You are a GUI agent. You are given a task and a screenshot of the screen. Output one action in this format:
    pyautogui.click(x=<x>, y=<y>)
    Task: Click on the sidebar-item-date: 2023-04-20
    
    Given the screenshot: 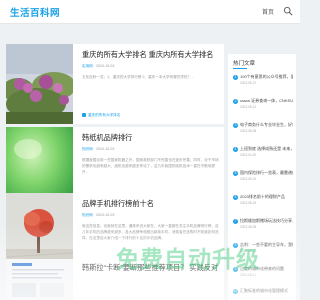 What is the action you would take?
    pyautogui.click(x=248, y=154)
    